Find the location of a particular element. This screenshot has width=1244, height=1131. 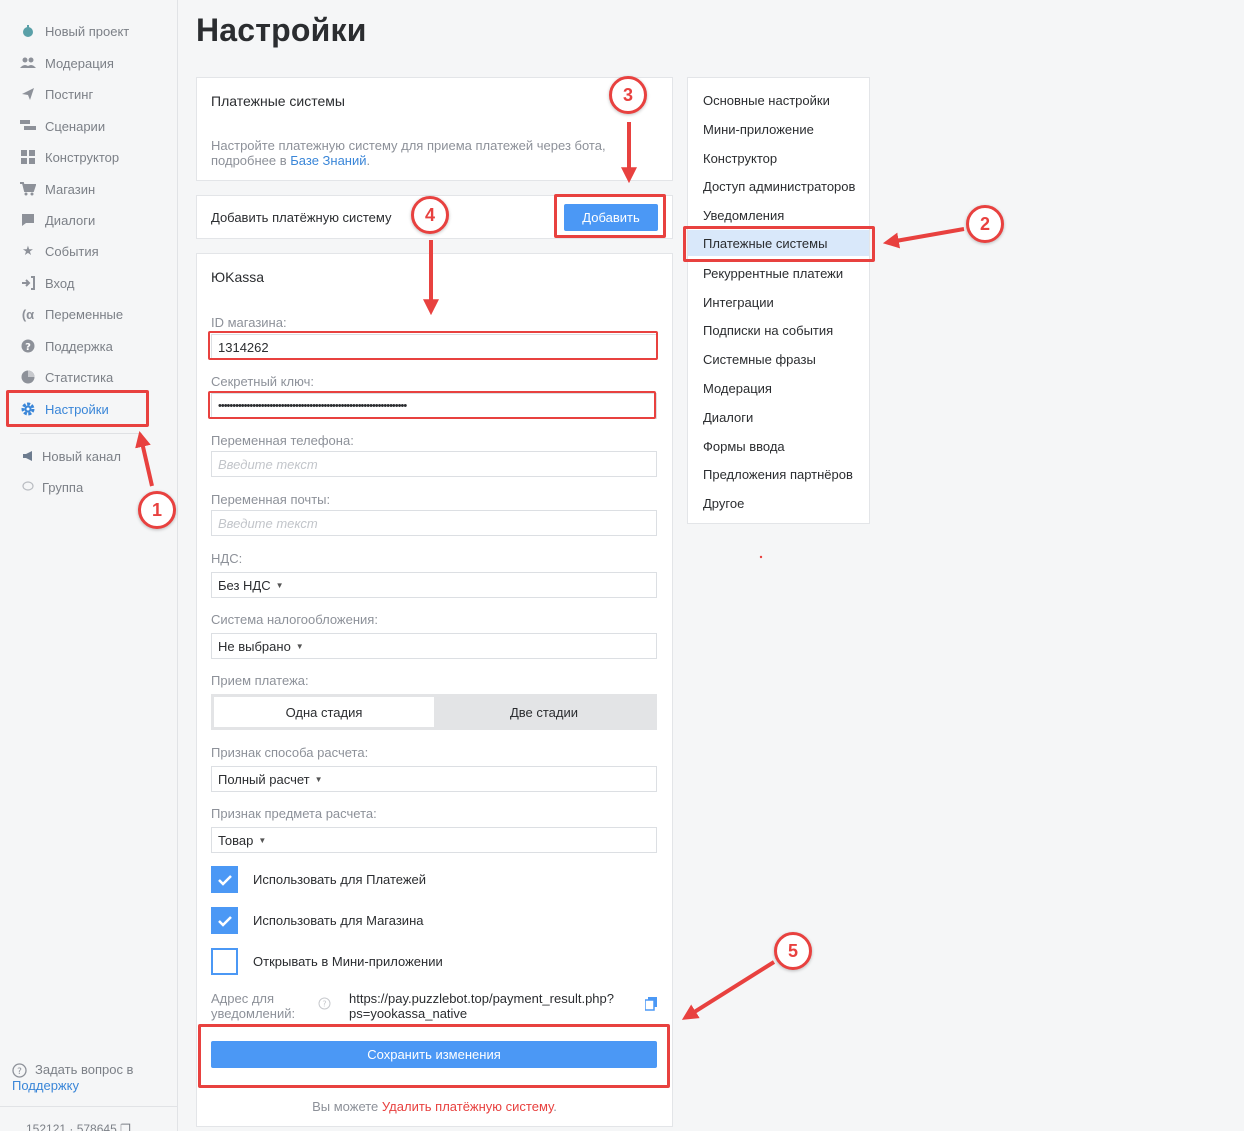

sidebar-item-label: Конструктор is located at coordinates (82, 157).